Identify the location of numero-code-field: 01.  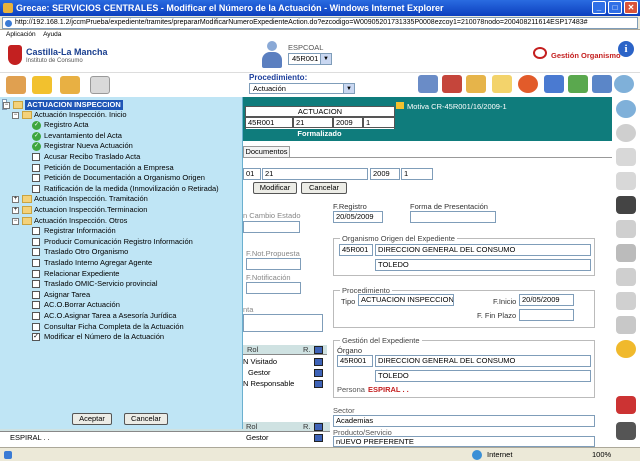
(252, 174).